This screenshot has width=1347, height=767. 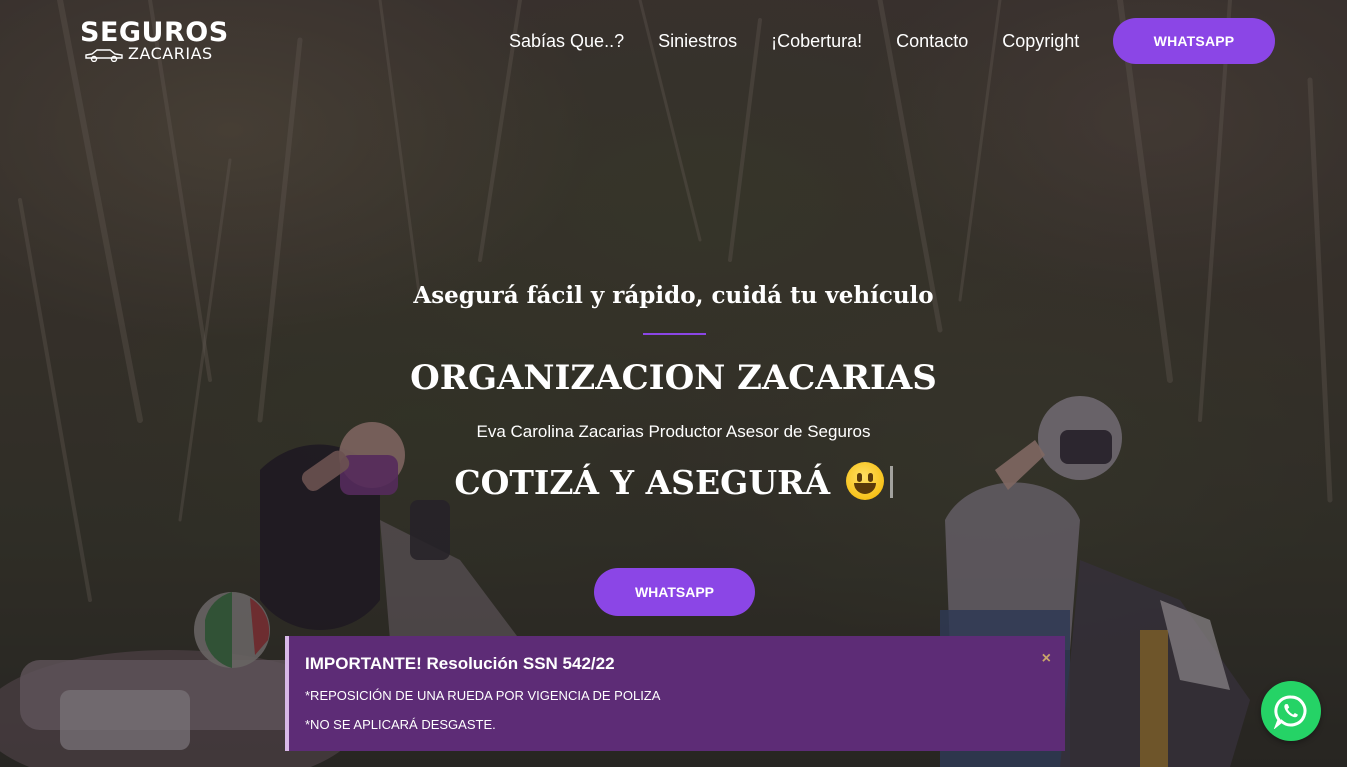 I want to click on typed-headline: COTIZÁ Y ASEGURÁ, so click(x=673, y=483).